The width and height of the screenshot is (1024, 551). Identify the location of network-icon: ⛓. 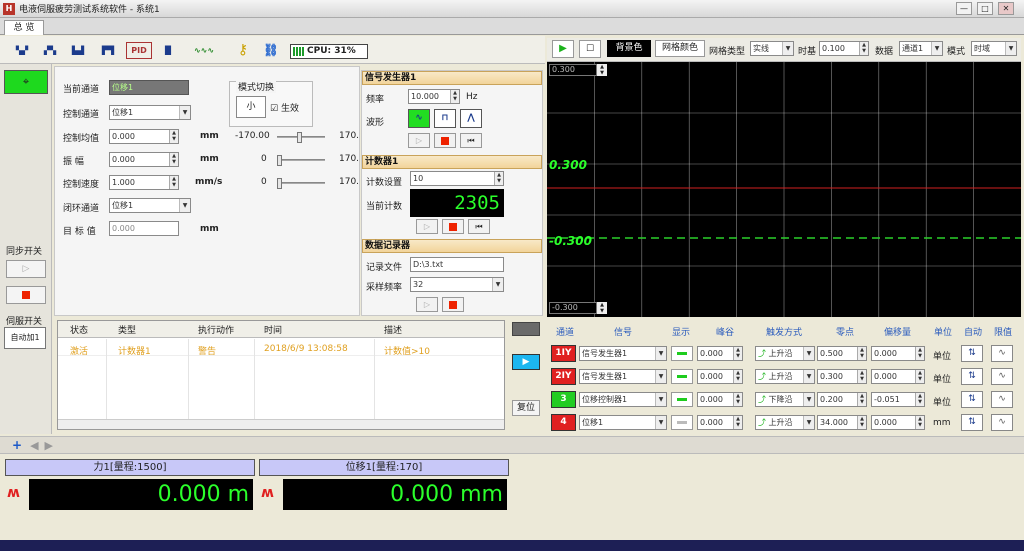
(271, 50).